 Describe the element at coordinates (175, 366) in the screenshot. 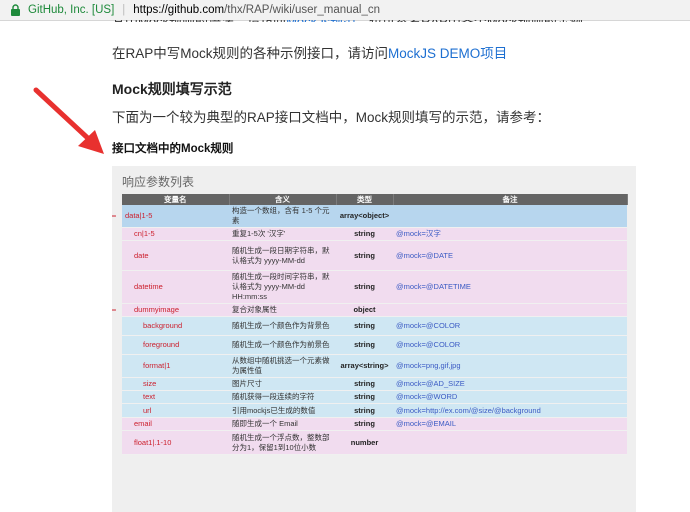

I see `param-name: format|1` at that location.